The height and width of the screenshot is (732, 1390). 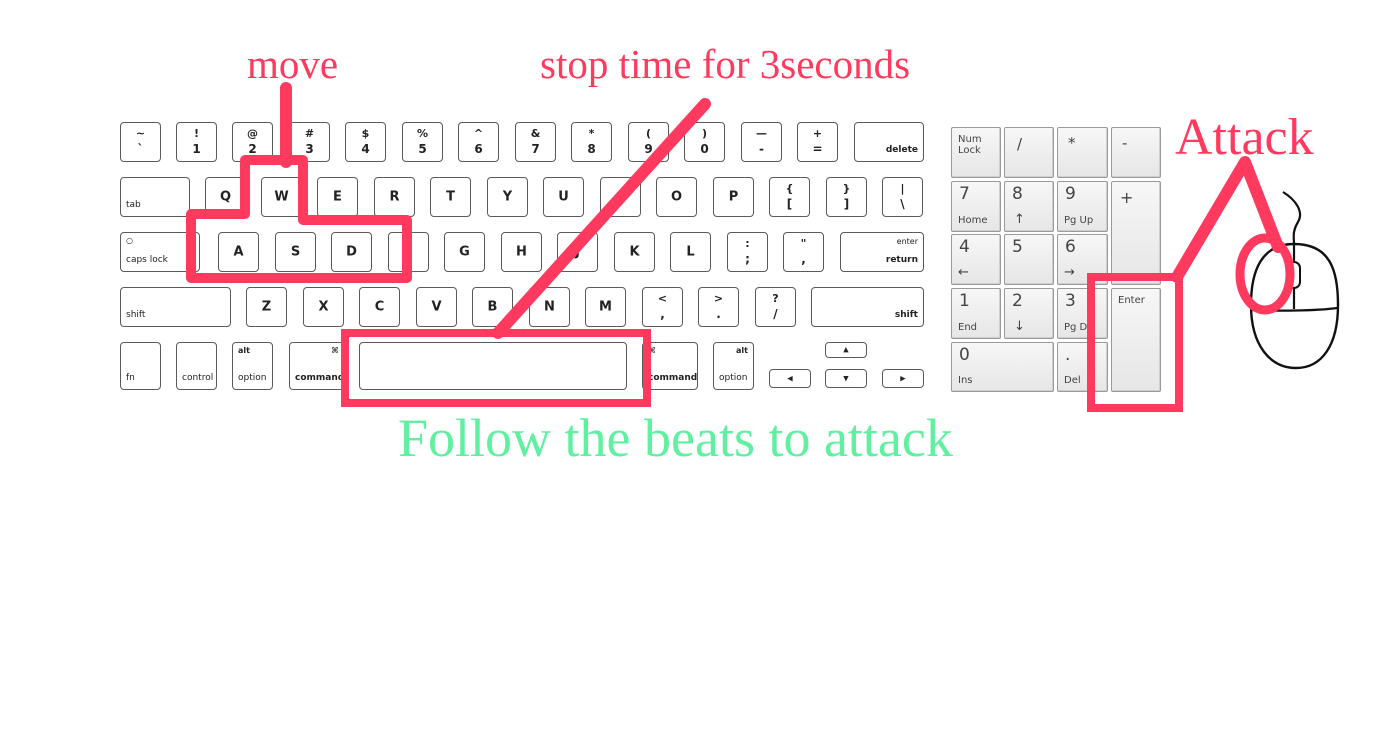 I want to click on attack-label: Attack, so click(x=1244, y=137).